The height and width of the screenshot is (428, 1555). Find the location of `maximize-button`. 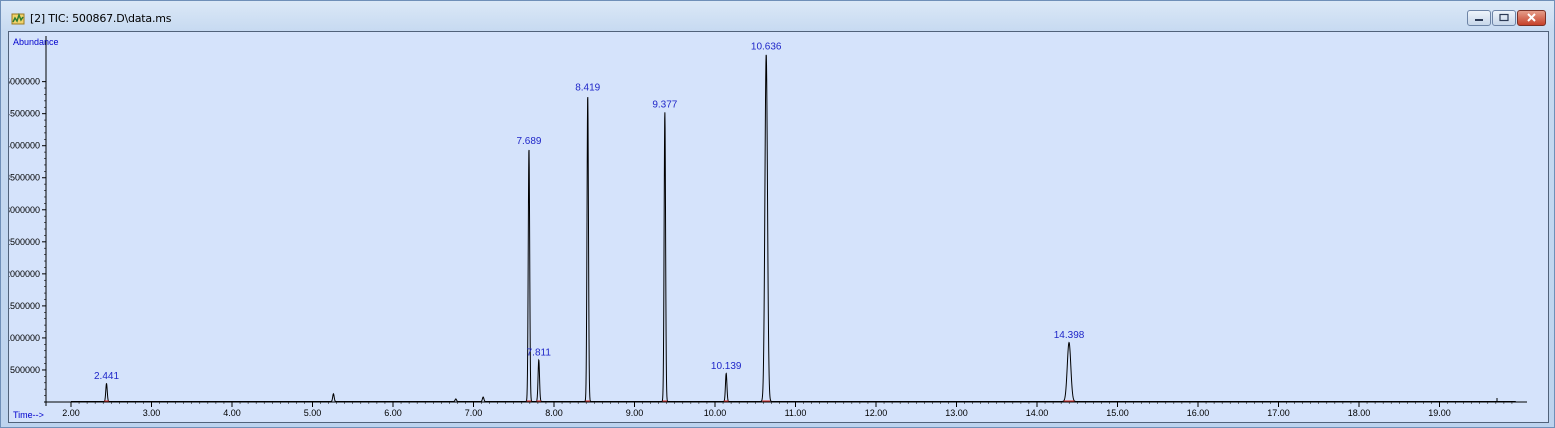

maximize-button is located at coordinates (1504, 18).